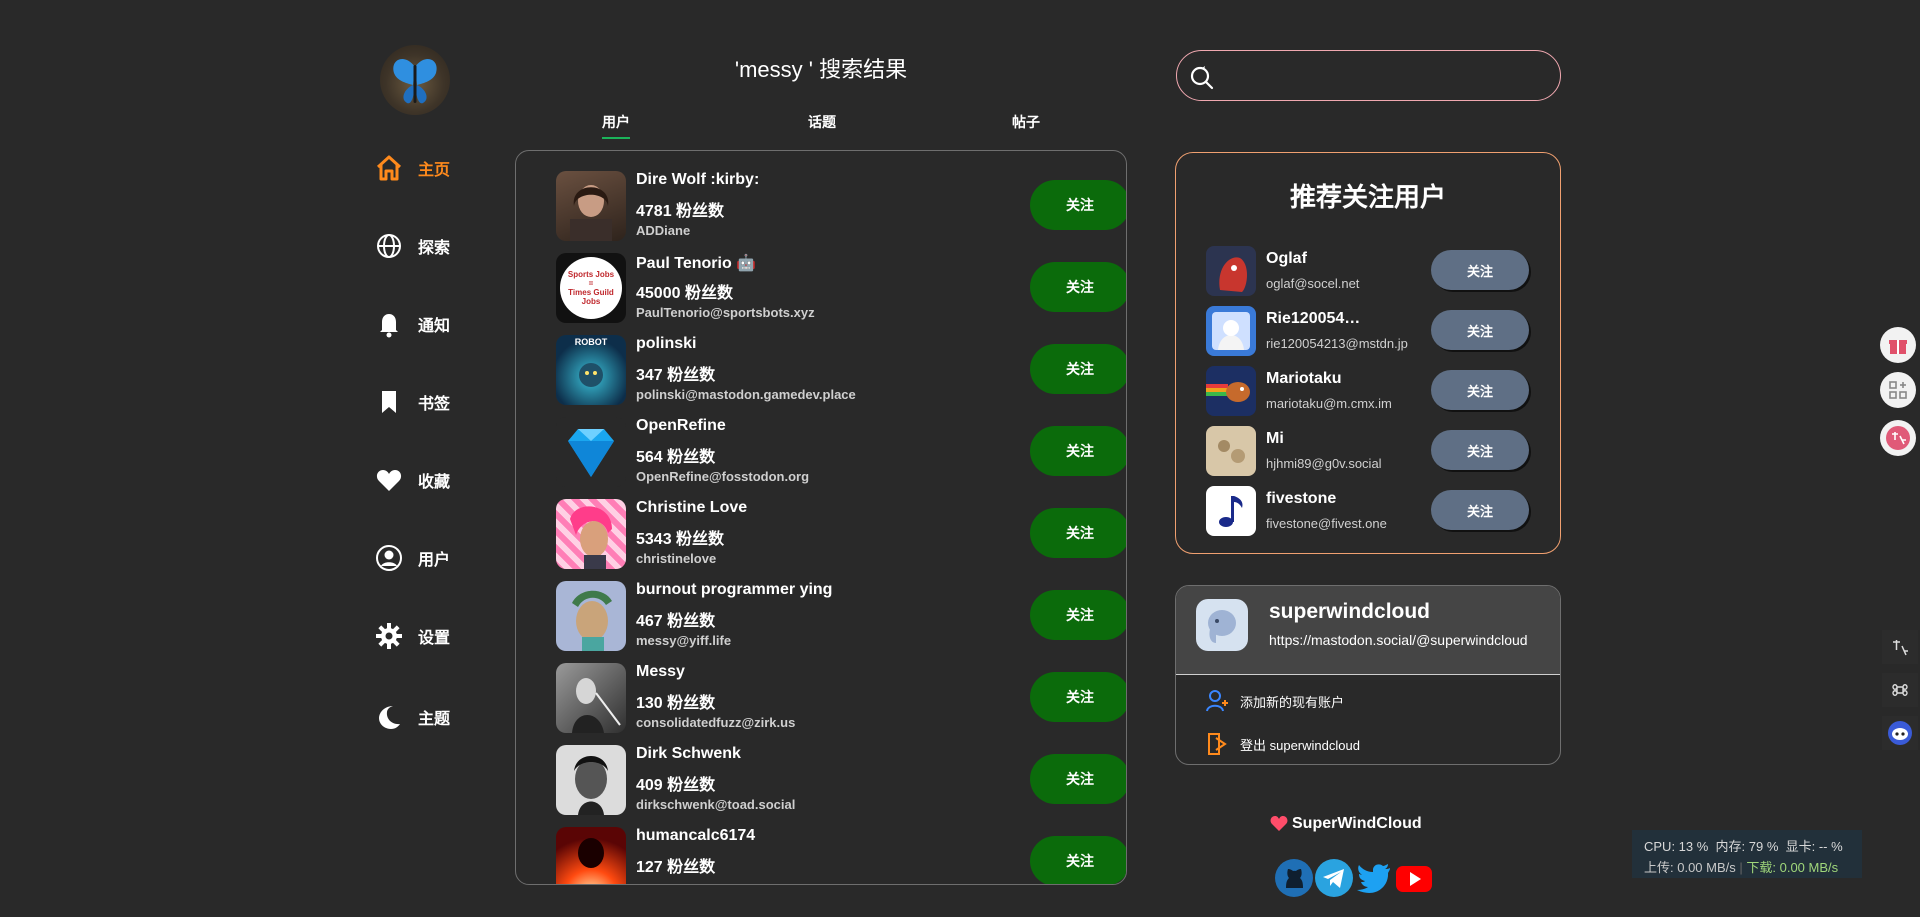 The width and height of the screenshot is (1920, 917). What do you see at coordinates (1900, 647) in the screenshot?
I see `translate-tool-icon` at bounding box center [1900, 647].